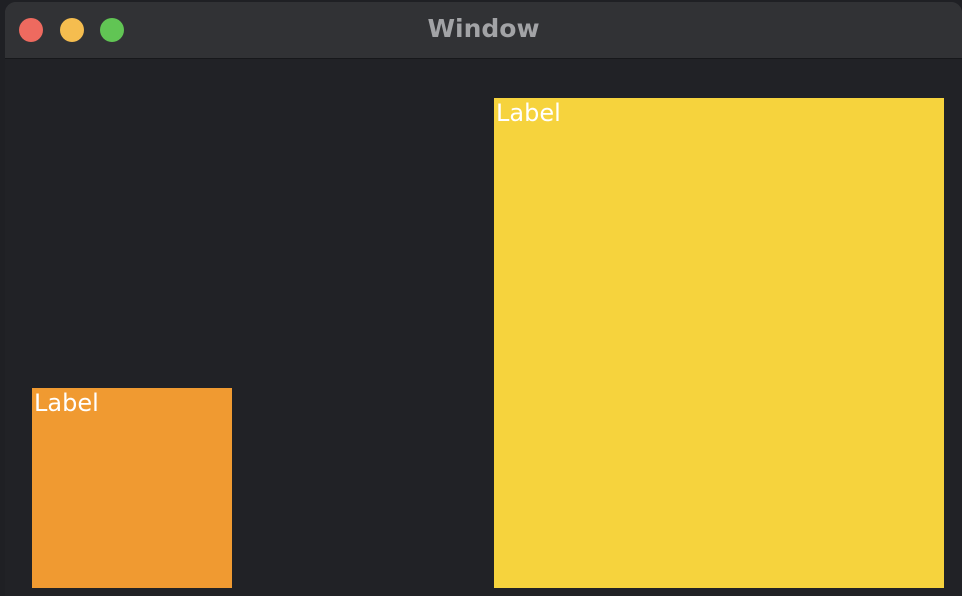 The height and width of the screenshot is (596, 962). I want to click on orange-label-box: Label, so click(132, 488).